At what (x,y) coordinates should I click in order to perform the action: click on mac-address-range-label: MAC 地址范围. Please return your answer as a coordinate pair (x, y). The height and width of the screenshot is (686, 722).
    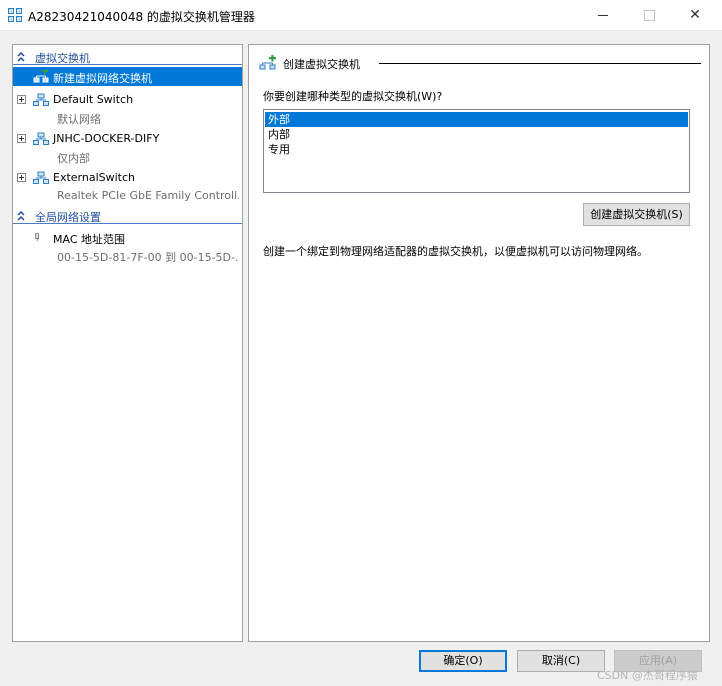
    Looking at the image, I should click on (89, 239).